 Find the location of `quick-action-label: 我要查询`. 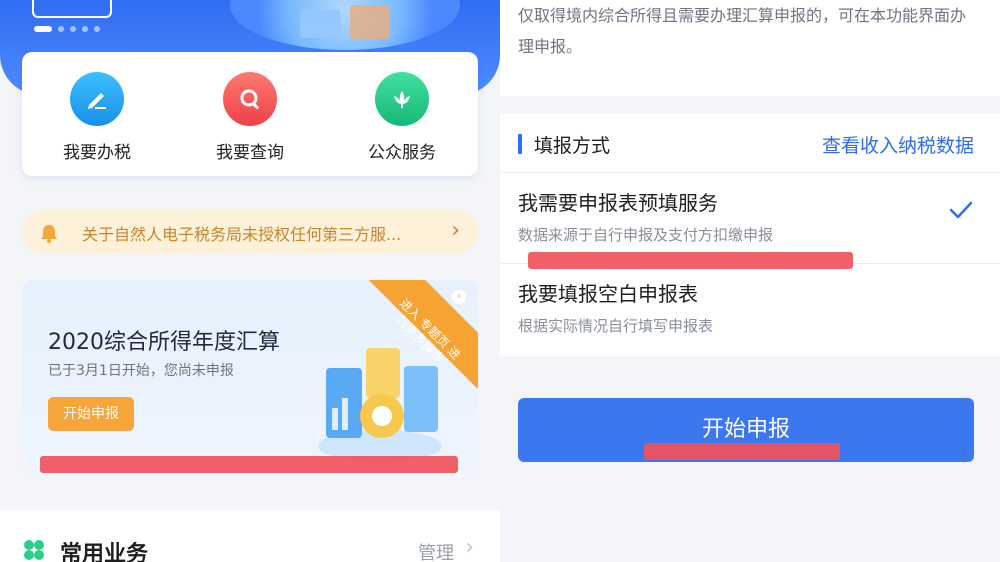

quick-action-label: 我要查询 is located at coordinates (250, 153).